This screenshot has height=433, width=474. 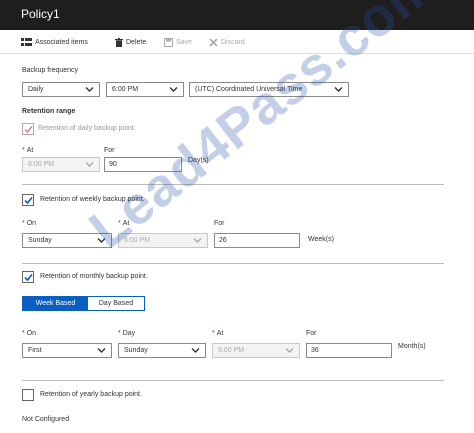 What do you see at coordinates (49, 111) in the screenshot?
I see `retention-range-heading: Retention range` at bounding box center [49, 111].